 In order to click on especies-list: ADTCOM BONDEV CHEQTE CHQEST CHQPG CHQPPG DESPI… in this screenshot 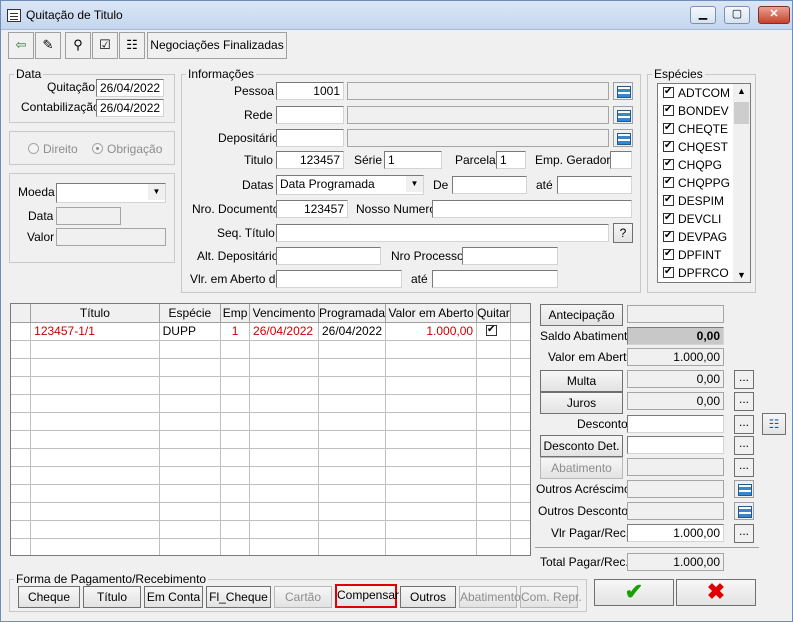, I will do `click(704, 183)`.